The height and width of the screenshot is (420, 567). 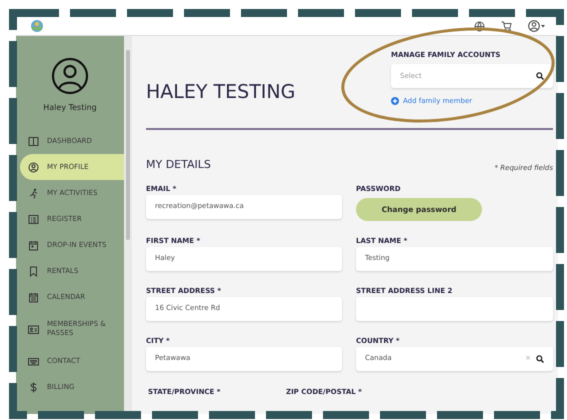 What do you see at coordinates (395, 101) in the screenshot?
I see `plus-circle-icon` at bounding box center [395, 101].